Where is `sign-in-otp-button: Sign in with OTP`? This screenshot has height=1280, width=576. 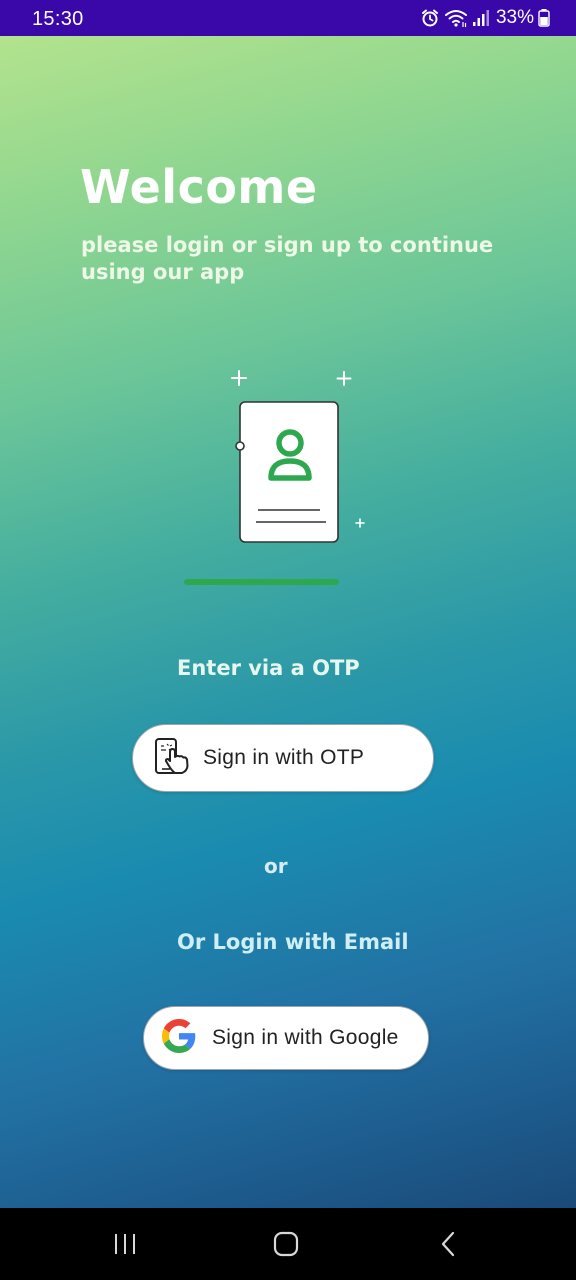
sign-in-otp-button: Sign in with OTP is located at coordinates (283, 758).